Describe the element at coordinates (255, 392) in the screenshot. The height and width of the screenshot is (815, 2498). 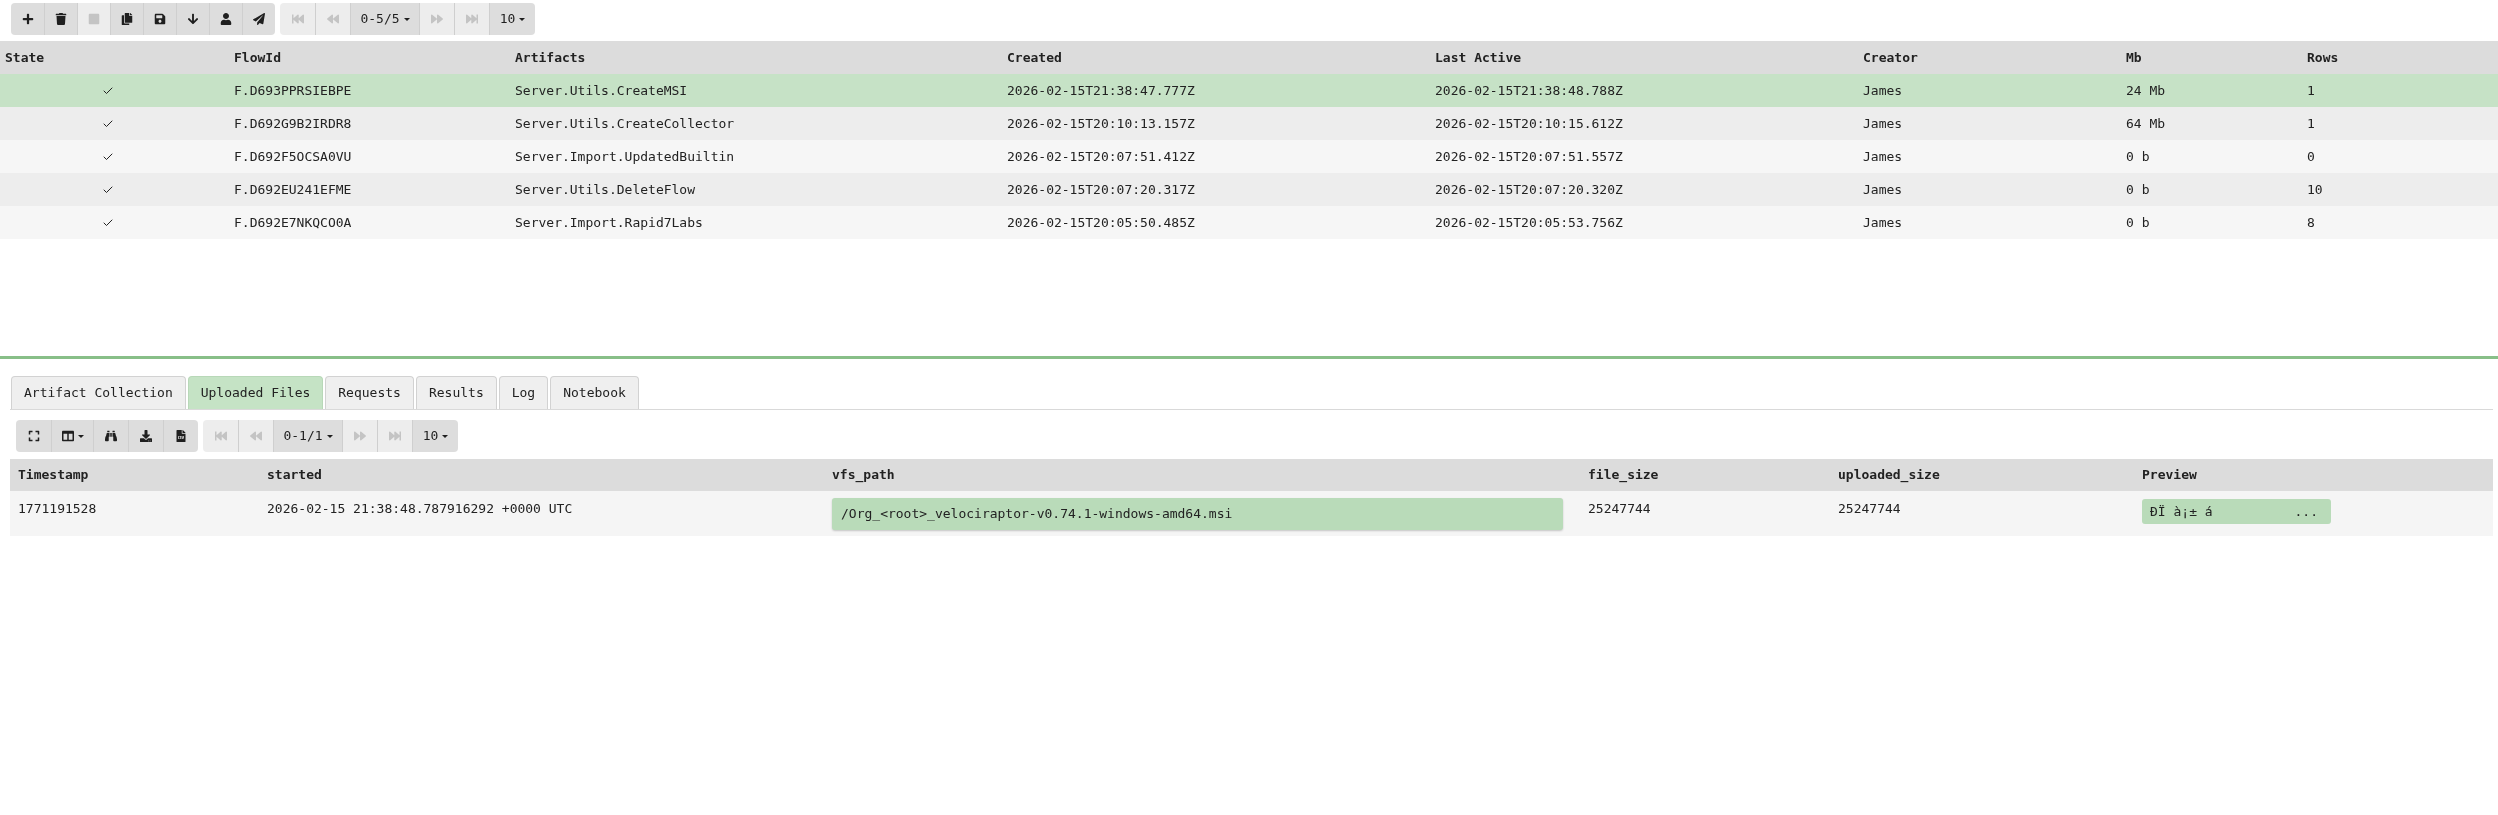
I see `tab: Uploaded Files` at that location.